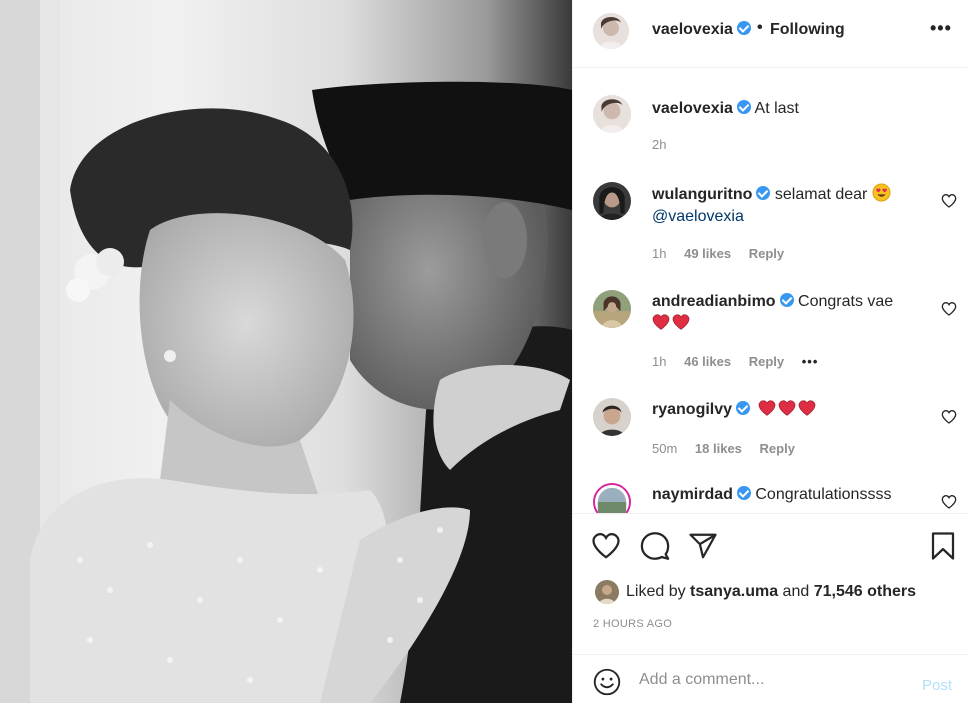 The height and width of the screenshot is (703, 967). I want to click on comment-input, so click(774, 680).